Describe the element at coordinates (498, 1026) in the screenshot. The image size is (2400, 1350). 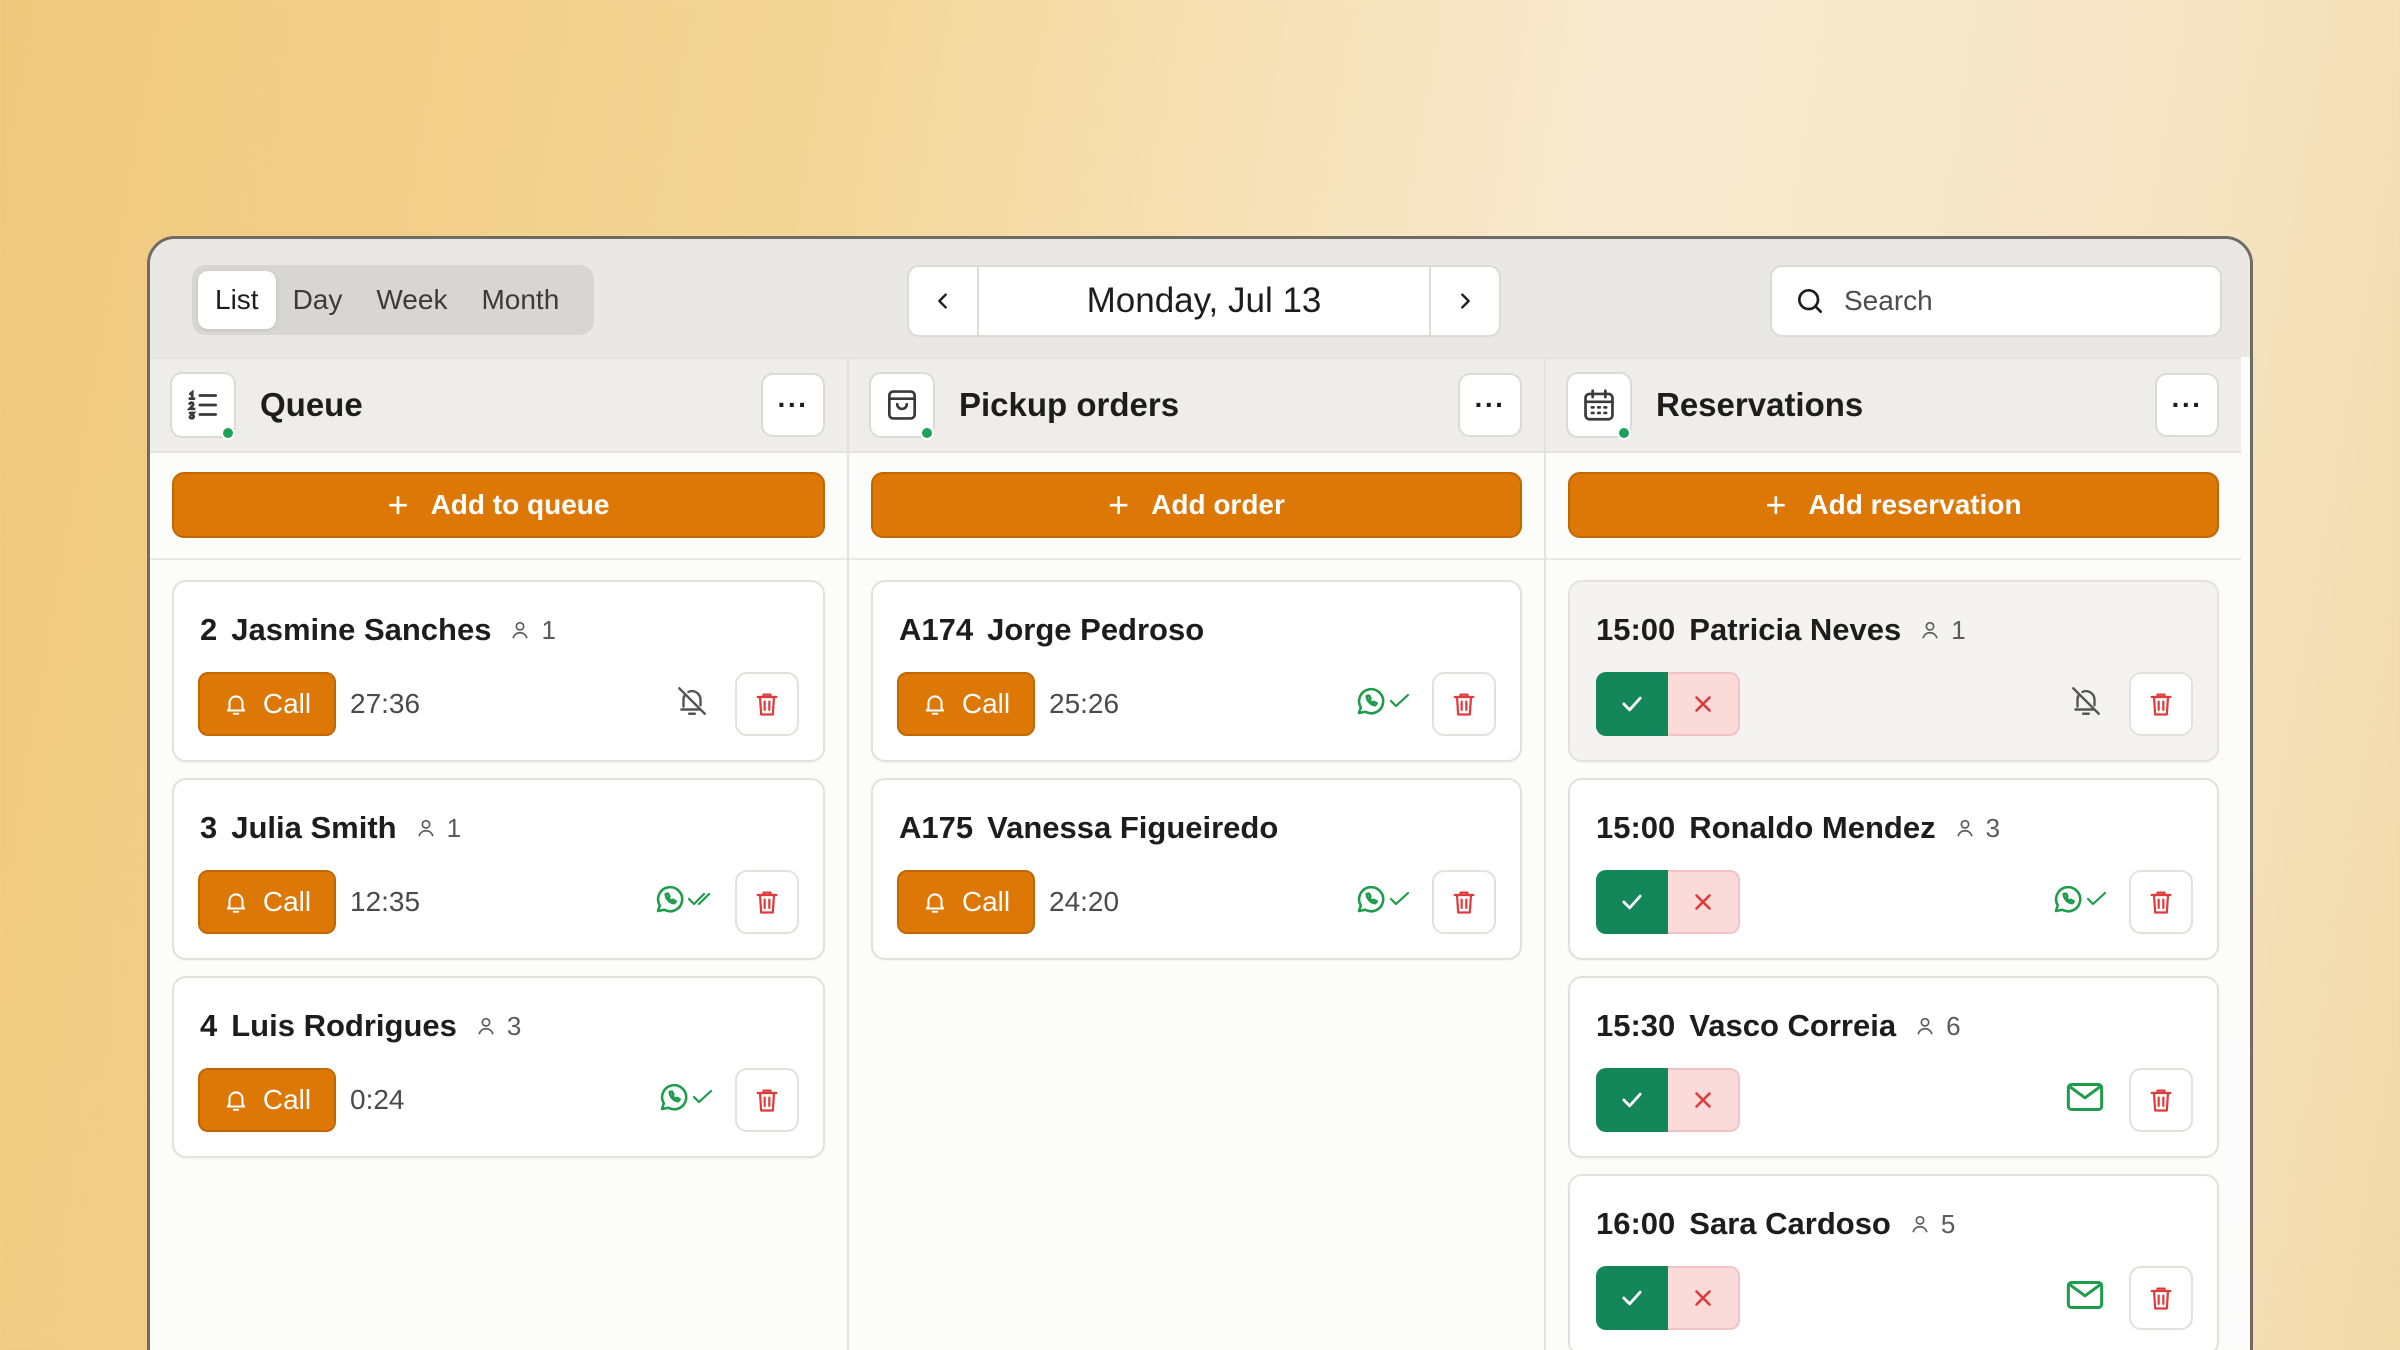
I see `party-size: 3` at that location.